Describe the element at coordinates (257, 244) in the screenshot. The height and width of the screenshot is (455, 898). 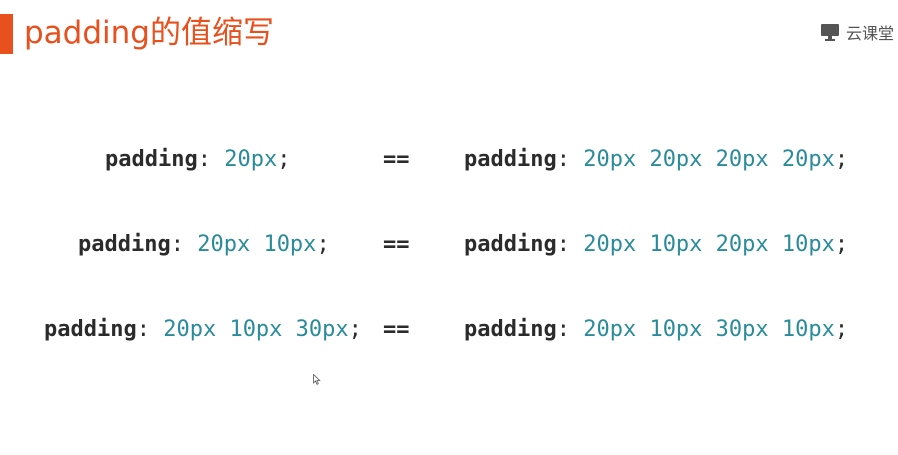
I see `padding-values: 20px 10px` at that location.